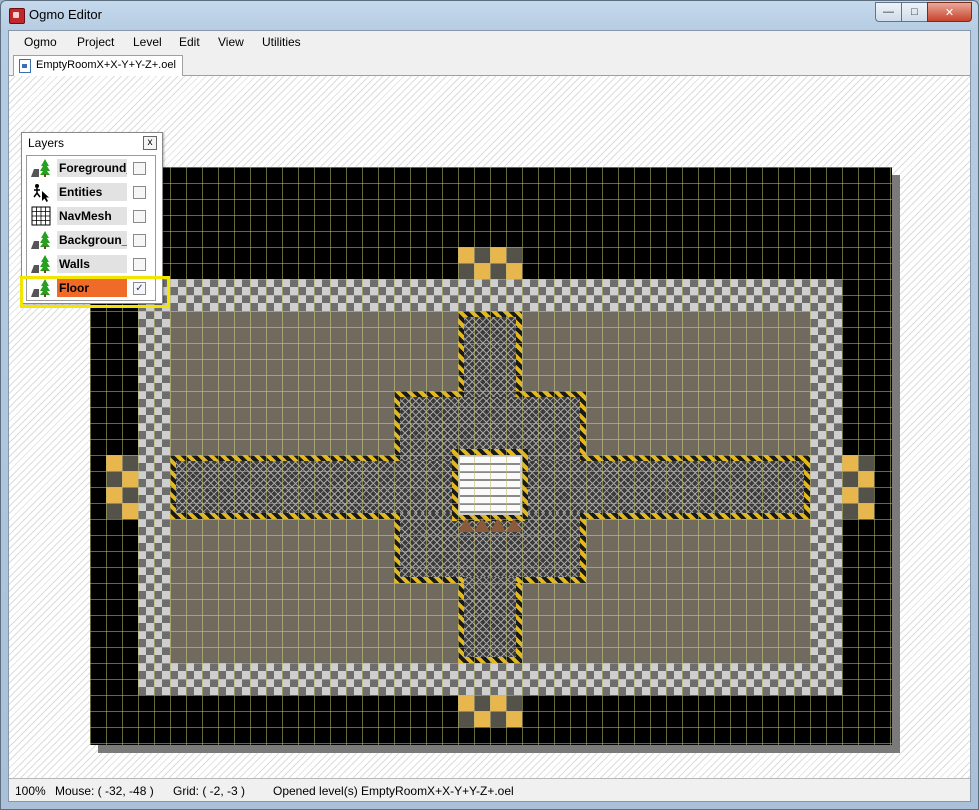  I want to click on door-bottom, so click(490, 711).